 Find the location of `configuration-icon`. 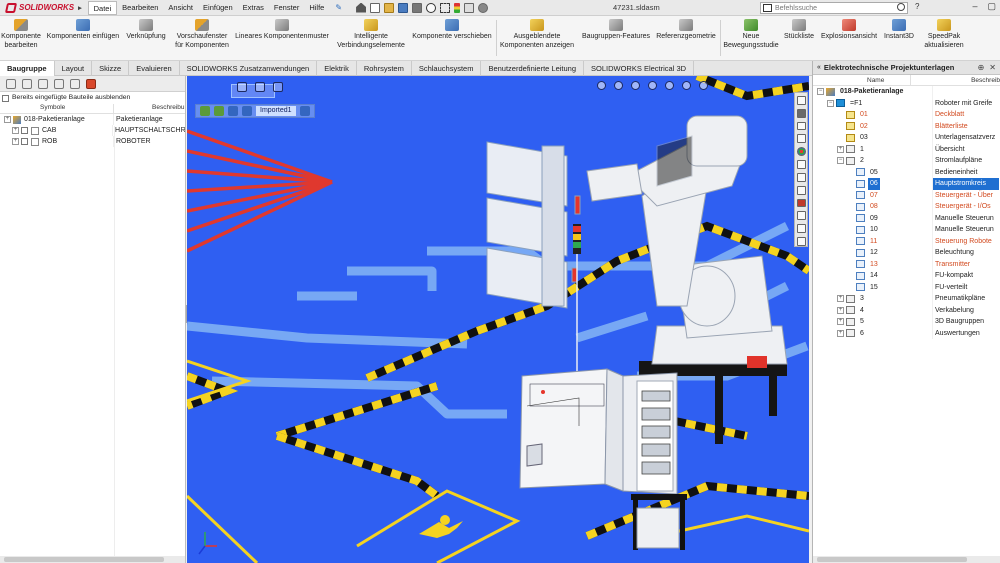

configuration-icon is located at coordinates (43, 83).